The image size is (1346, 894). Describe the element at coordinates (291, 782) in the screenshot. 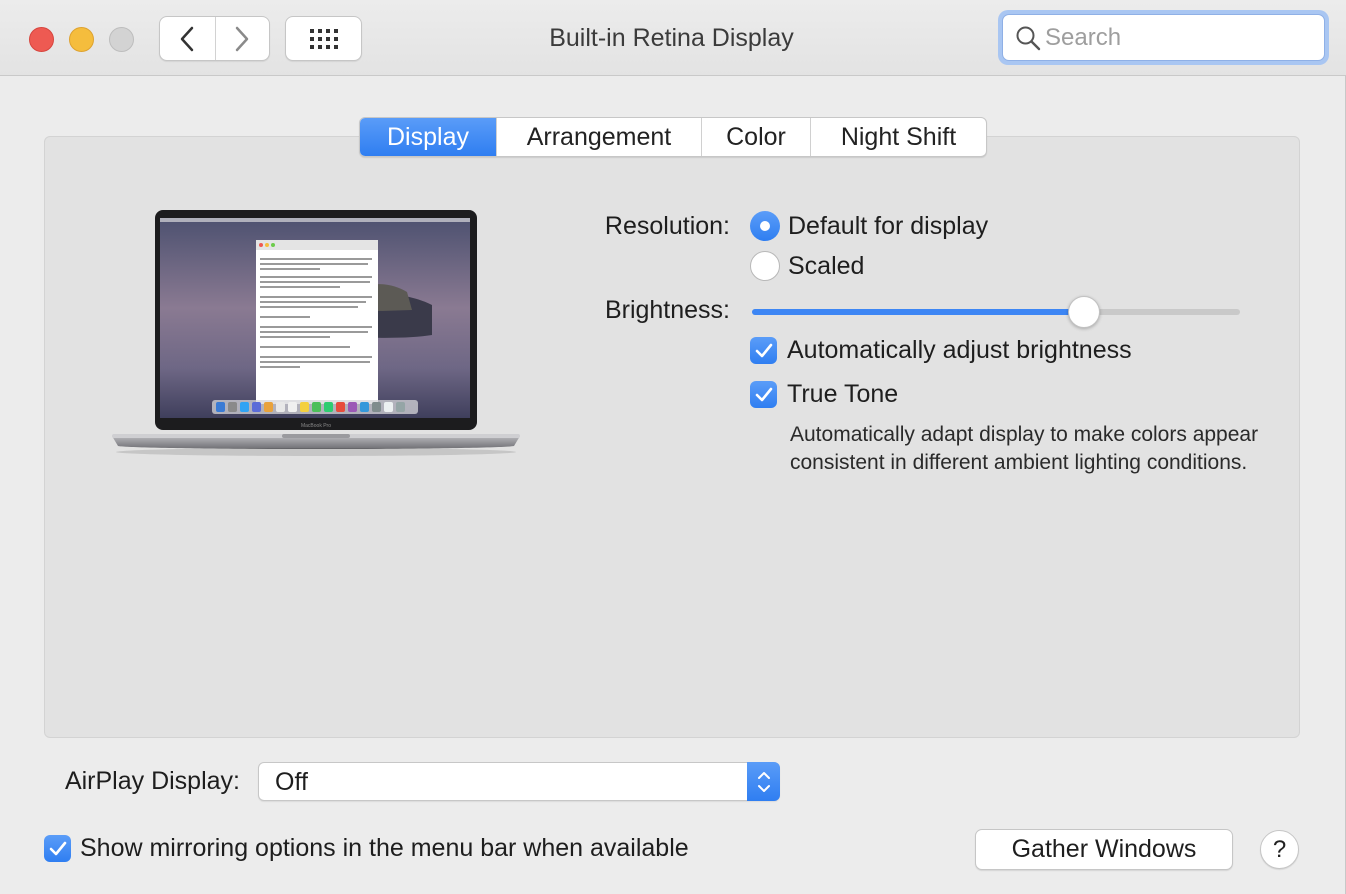

I see `airplay-display-value: Off` at that location.